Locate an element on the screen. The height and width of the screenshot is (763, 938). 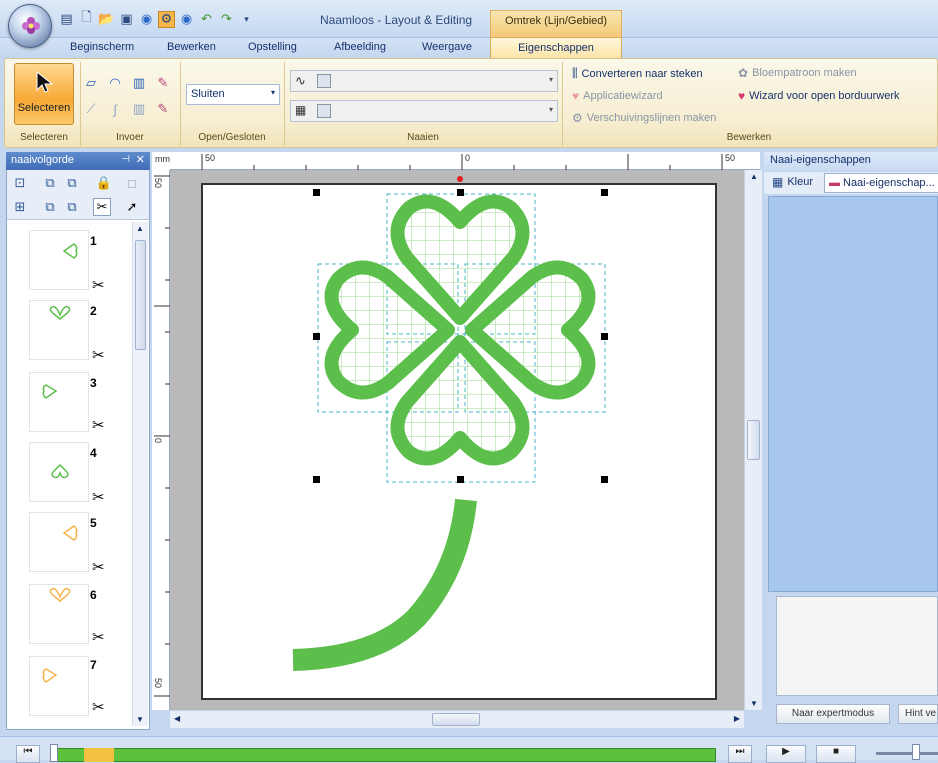
select-button: Selecteren is located at coordinates (44, 94).